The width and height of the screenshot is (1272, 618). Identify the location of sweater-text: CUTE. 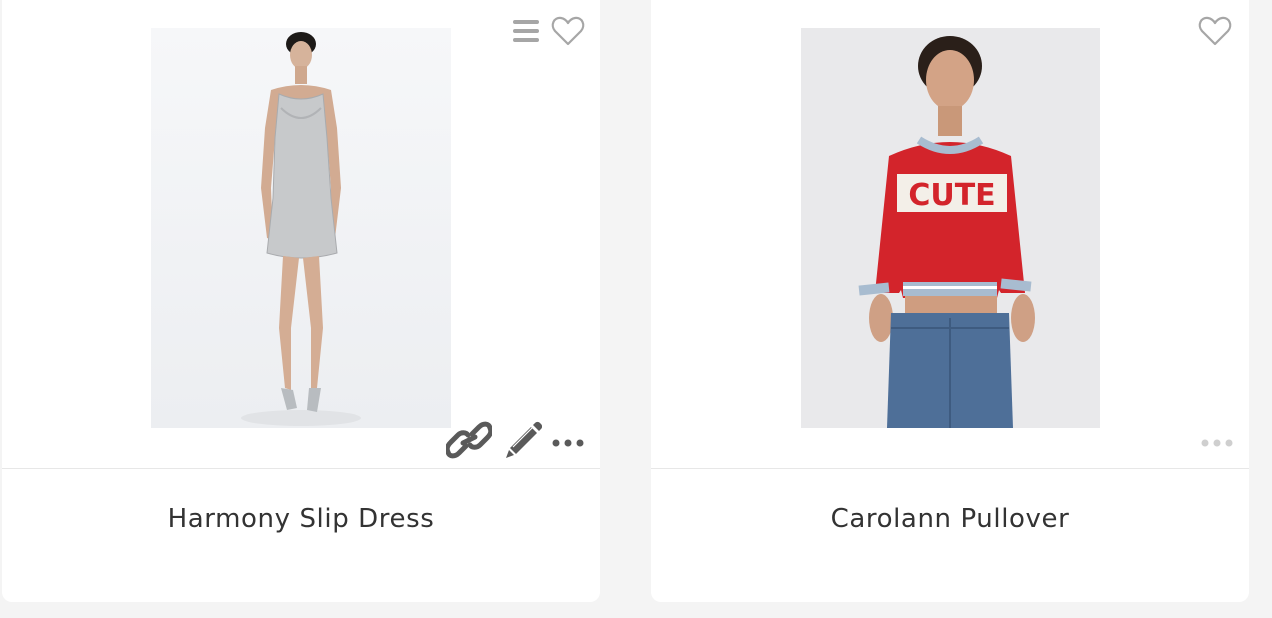
(951, 195).